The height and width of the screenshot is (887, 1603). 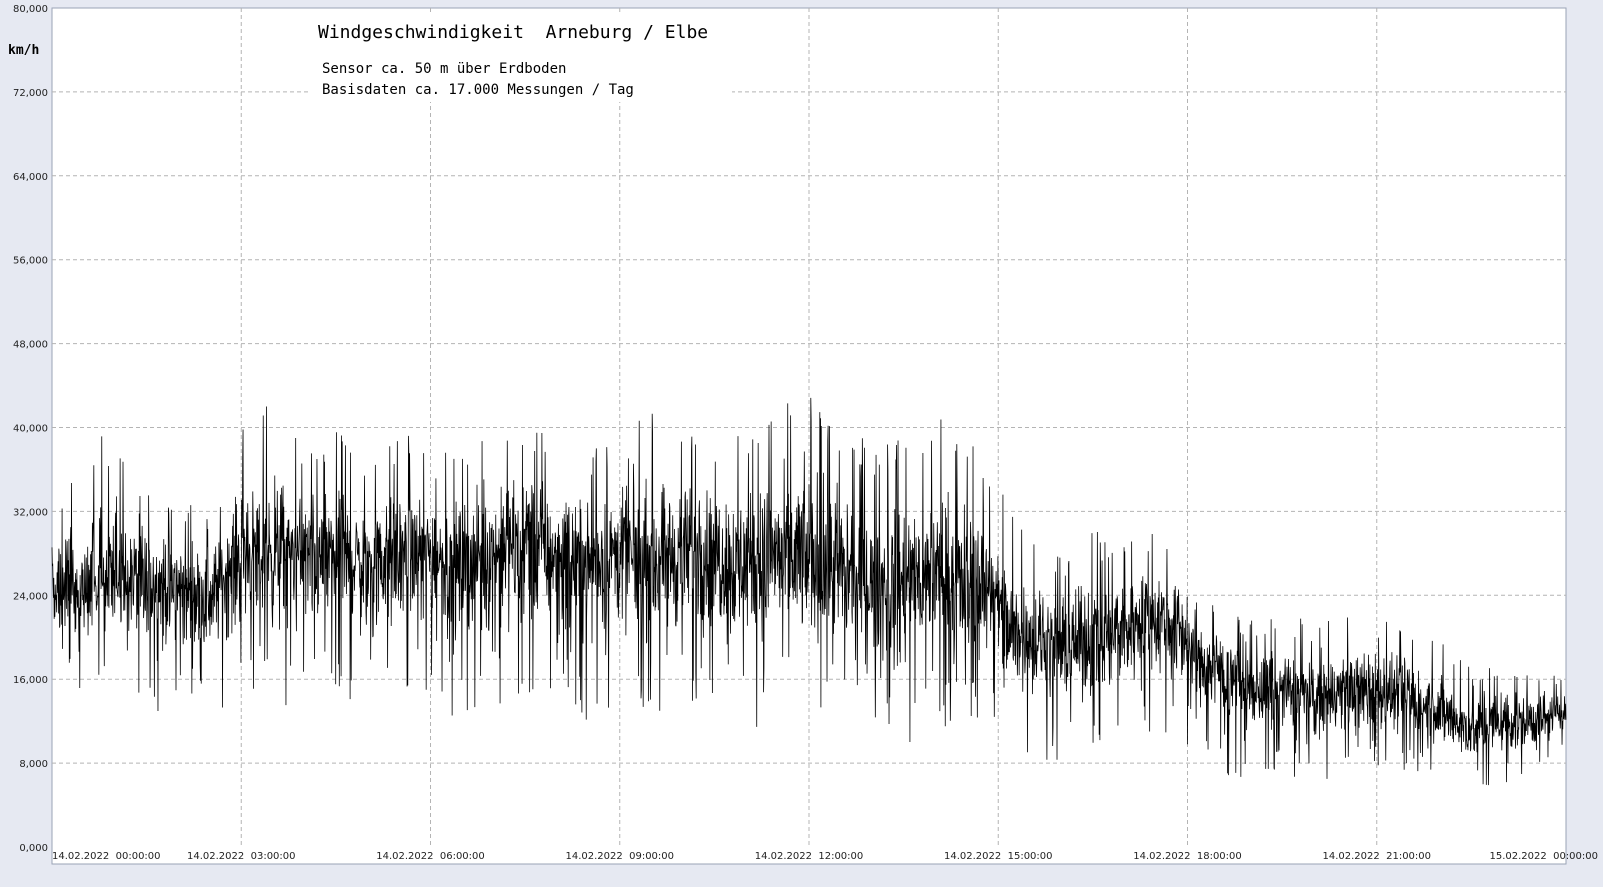 I want to click on x-tick-label: 14.02.2022 15:00:00, so click(x=998, y=856).